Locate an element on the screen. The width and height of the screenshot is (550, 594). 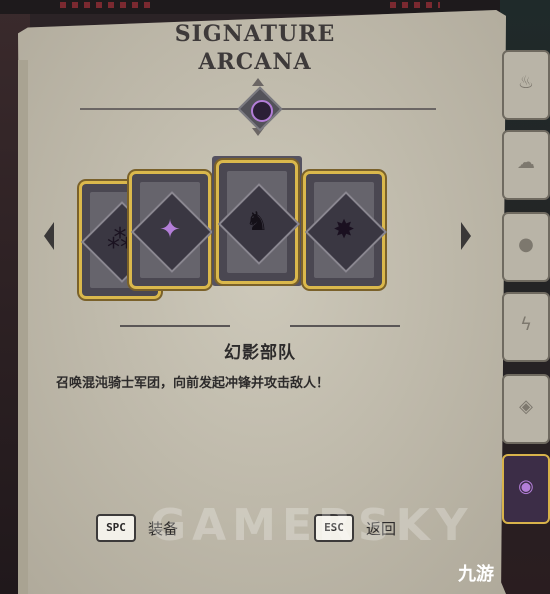
tab-chaos: ◉ is located at coordinates (526, 489).